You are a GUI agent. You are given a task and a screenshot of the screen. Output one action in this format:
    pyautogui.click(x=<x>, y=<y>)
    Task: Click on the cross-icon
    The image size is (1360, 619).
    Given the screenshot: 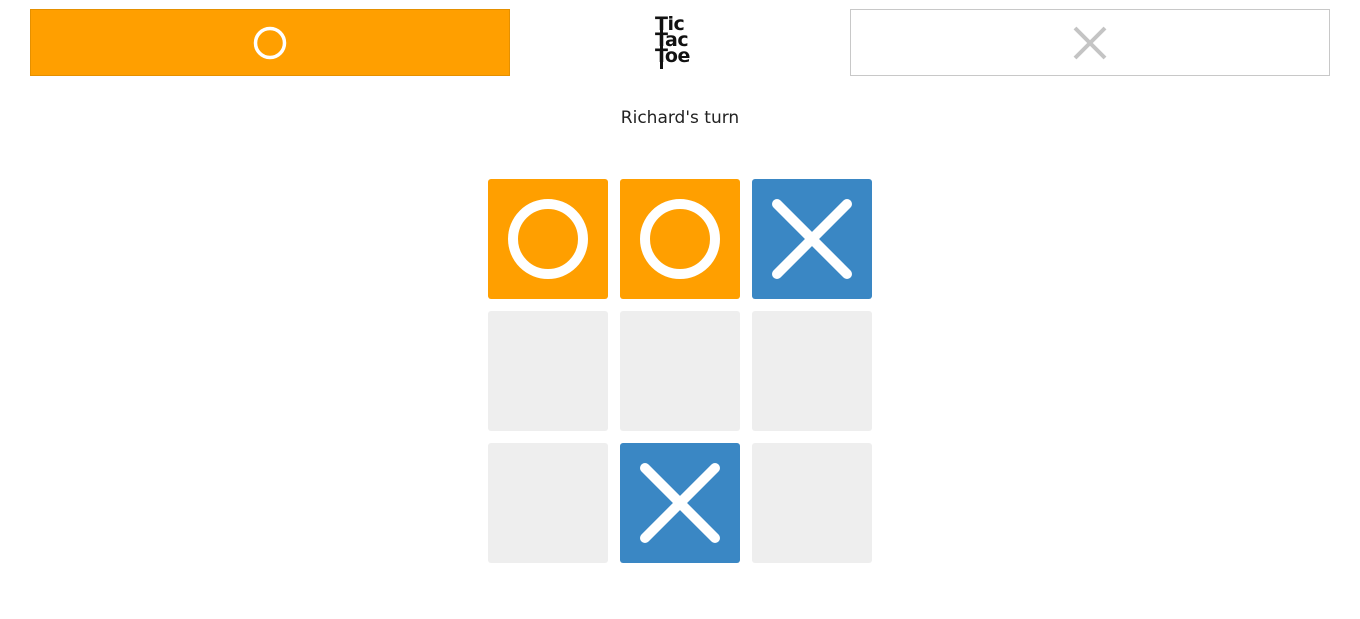 What is the action you would take?
    pyautogui.click(x=1090, y=42)
    